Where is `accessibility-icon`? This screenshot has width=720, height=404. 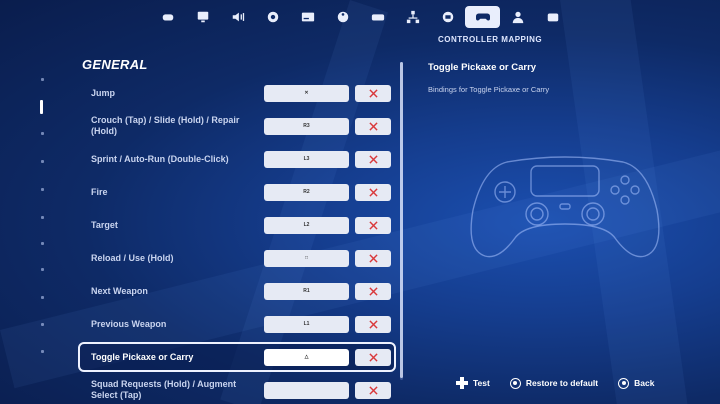 accessibility-icon is located at coordinates (342, 17).